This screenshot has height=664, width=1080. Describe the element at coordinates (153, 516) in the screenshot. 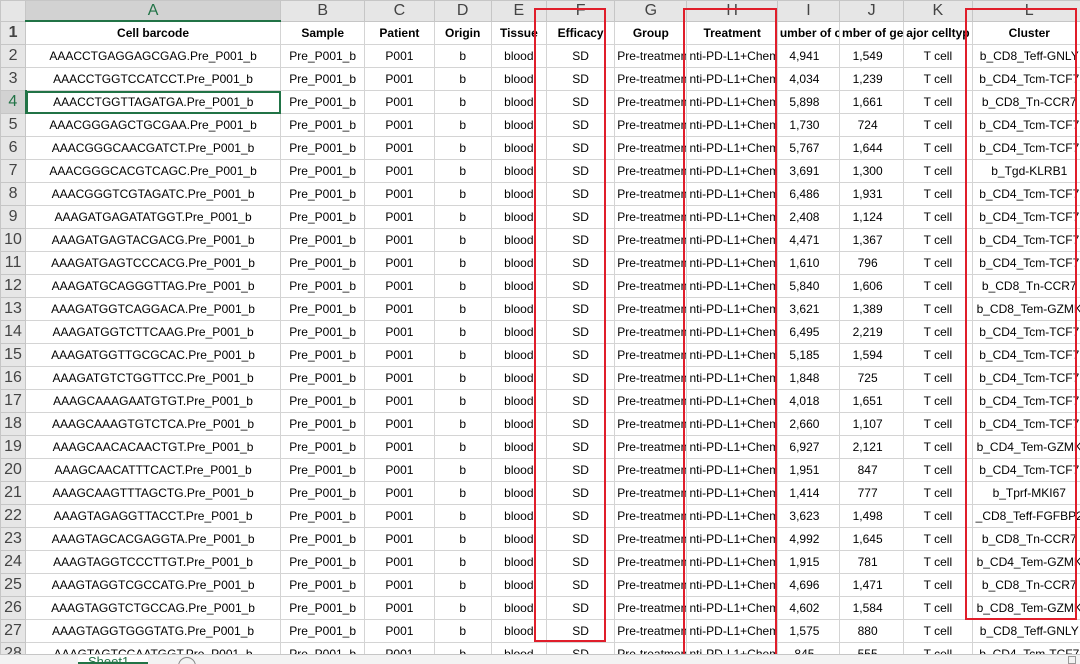

I see `table-cell: AAAGTAGAGGTTACCT.Pre_P001_b` at that location.